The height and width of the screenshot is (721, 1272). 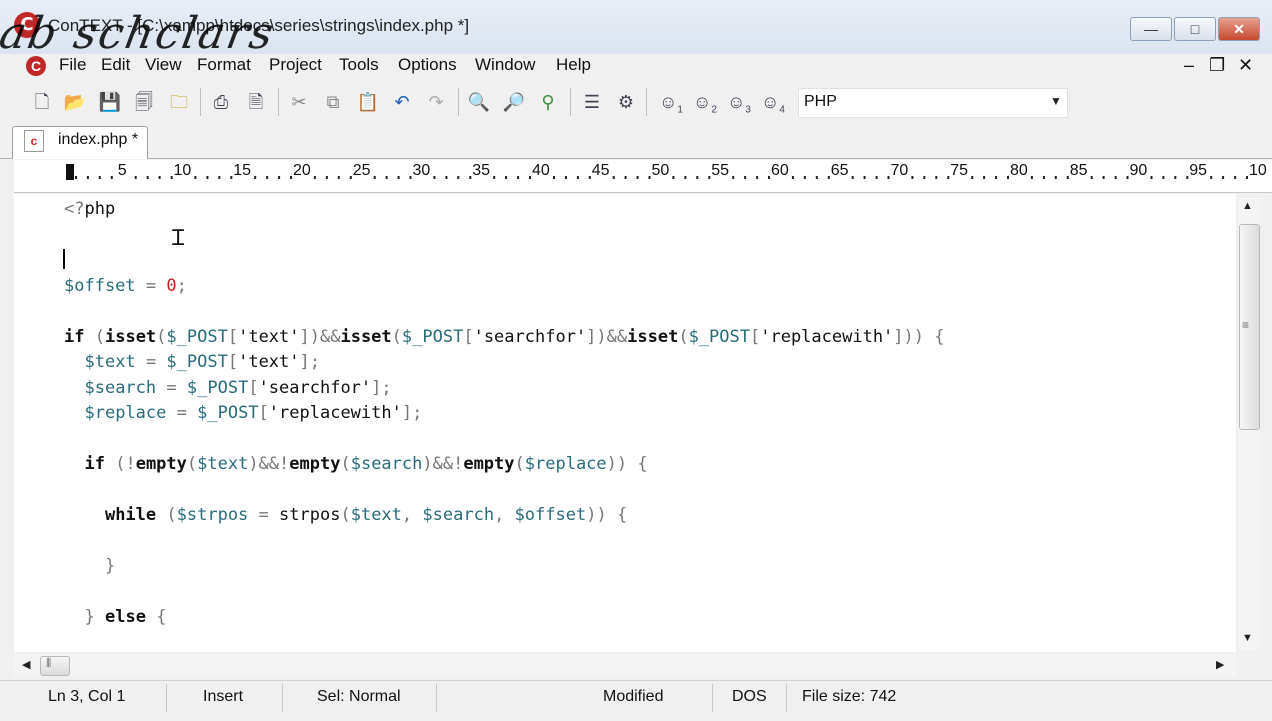 I want to click on user-2-icon: ☺2, so click(x=705, y=103).